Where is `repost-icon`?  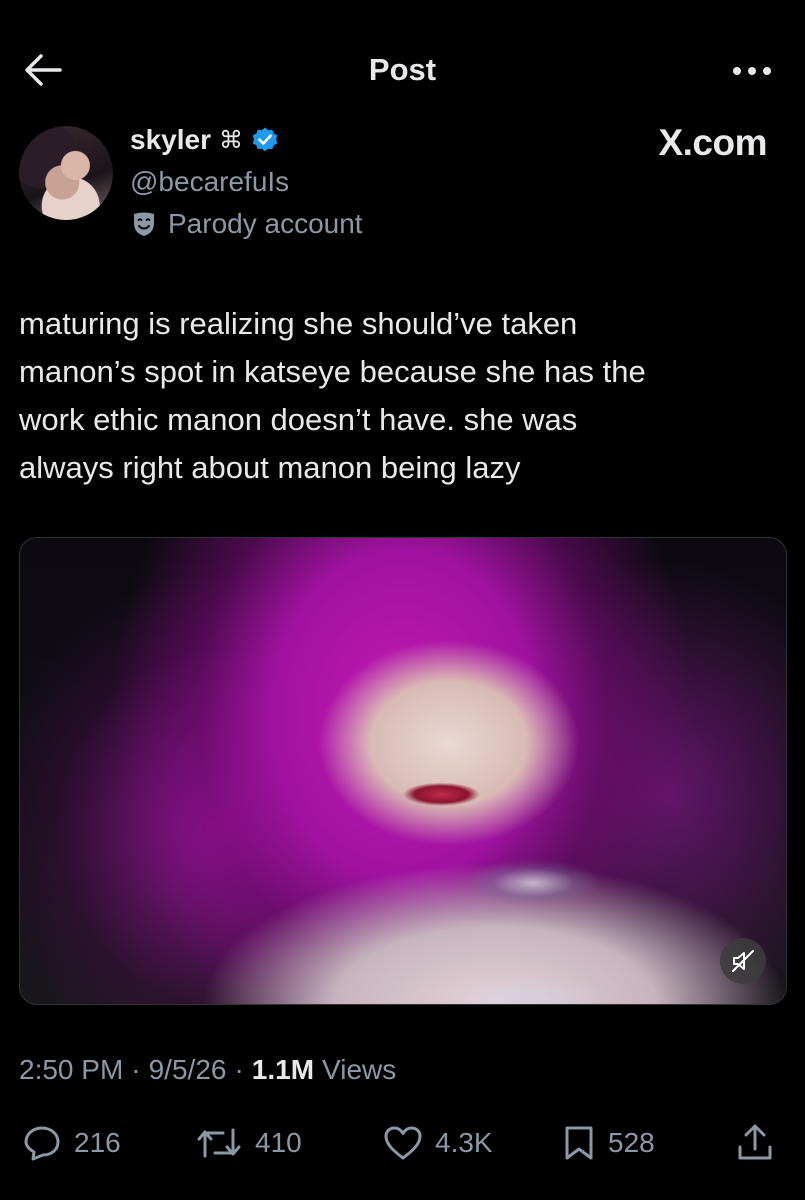 repost-icon is located at coordinates (219, 1143).